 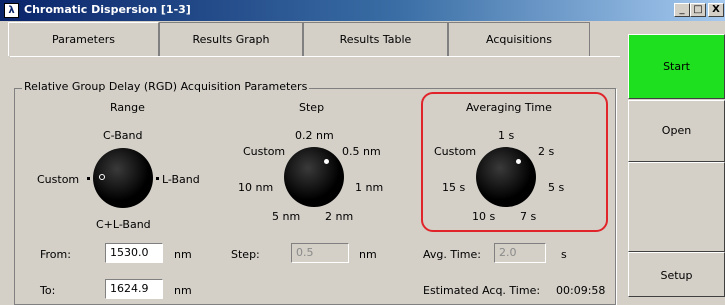 I want to click on averaging-time-highlight, so click(x=514, y=162).